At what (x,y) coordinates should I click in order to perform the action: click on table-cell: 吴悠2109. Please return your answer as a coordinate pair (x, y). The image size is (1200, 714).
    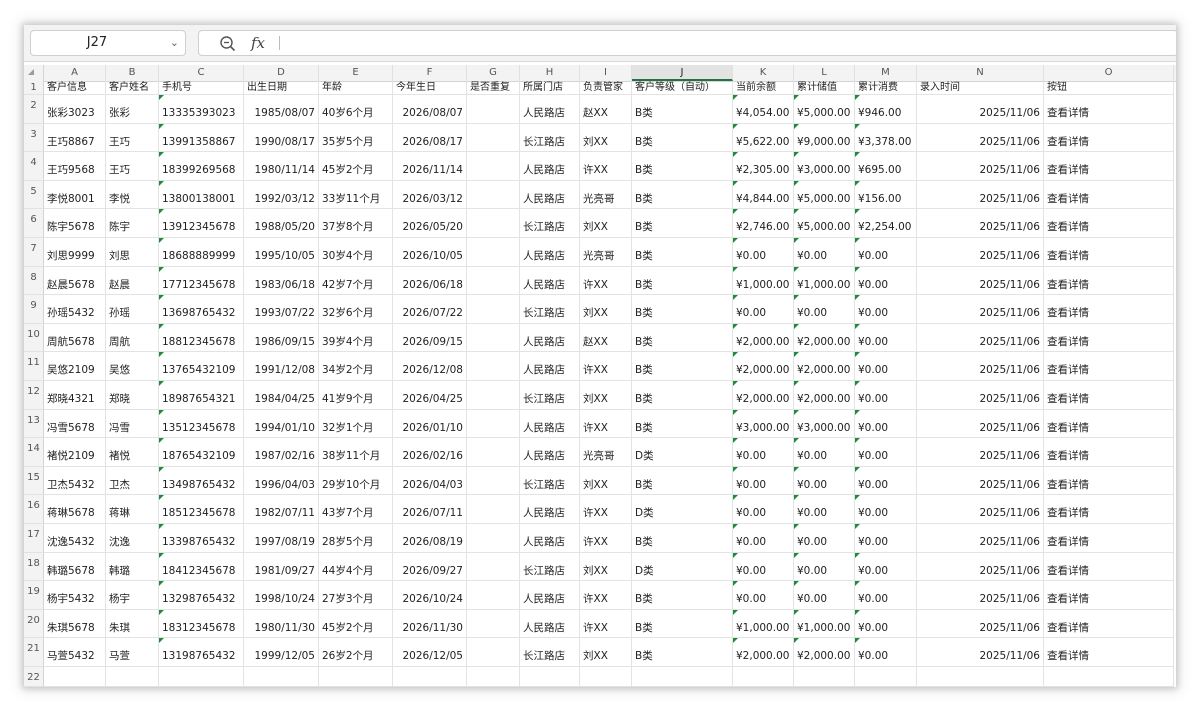
    Looking at the image, I should click on (75, 366).